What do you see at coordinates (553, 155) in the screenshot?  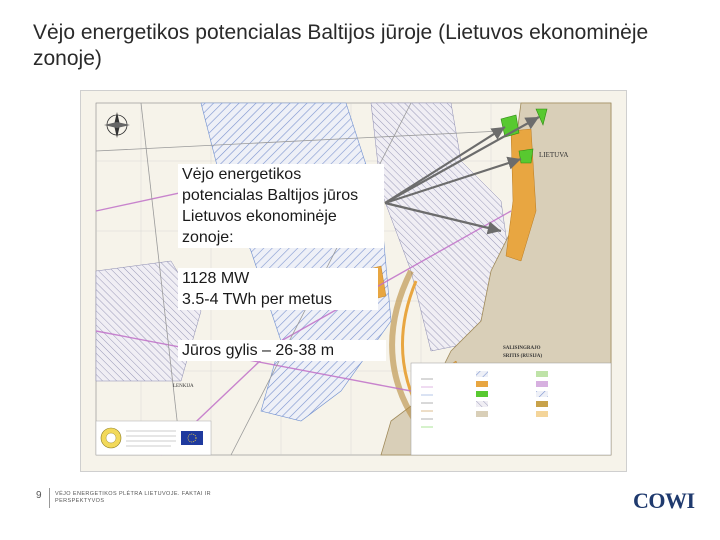 I see `label-lithuania: LIETUVA` at bounding box center [553, 155].